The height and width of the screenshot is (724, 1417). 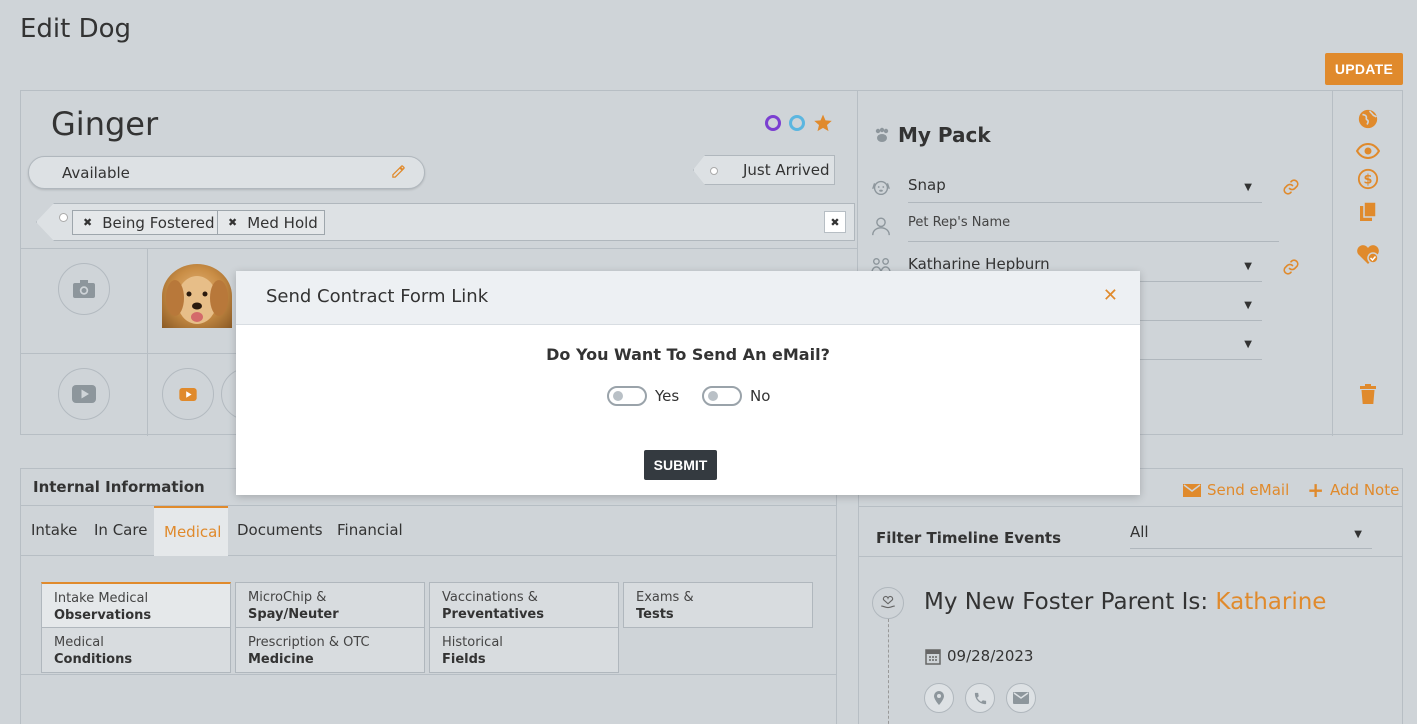 I want to click on add-note-button: + Add Note, so click(x=1353, y=490).